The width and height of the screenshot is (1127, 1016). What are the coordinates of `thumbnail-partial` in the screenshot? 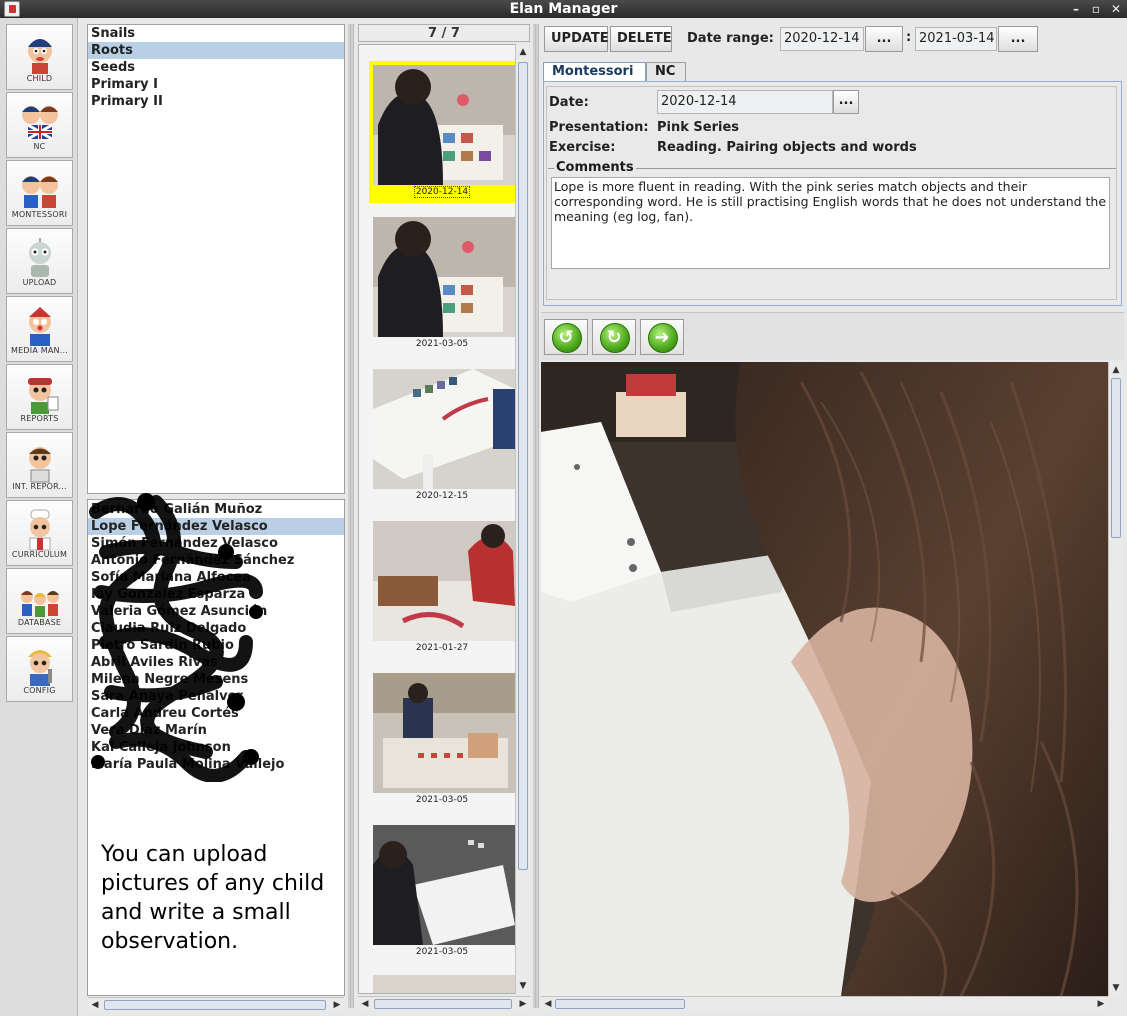 It's located at (444, 984).